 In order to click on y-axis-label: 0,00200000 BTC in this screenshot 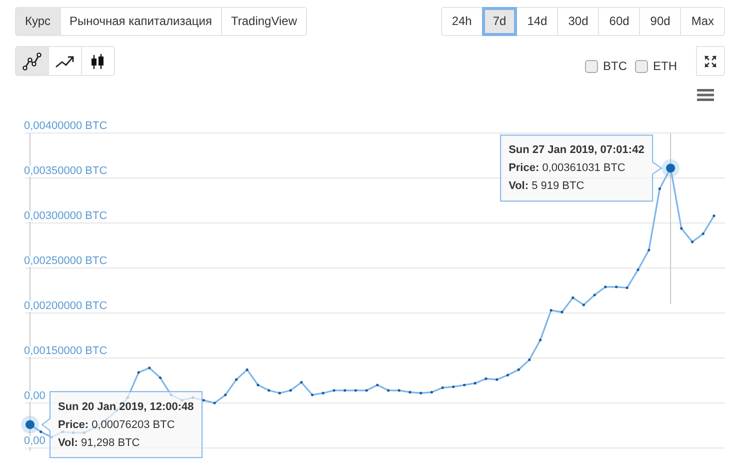, I will do `click(66, 306)`.